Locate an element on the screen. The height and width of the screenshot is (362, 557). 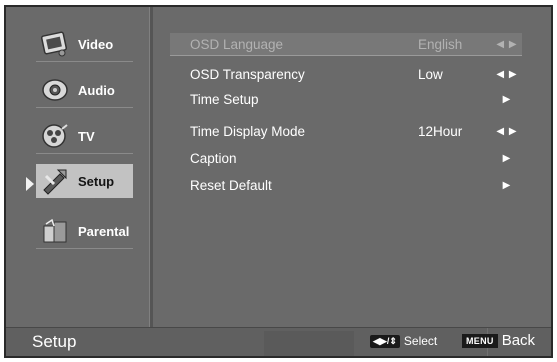
parental-icon is located at coordinates (55, 231).